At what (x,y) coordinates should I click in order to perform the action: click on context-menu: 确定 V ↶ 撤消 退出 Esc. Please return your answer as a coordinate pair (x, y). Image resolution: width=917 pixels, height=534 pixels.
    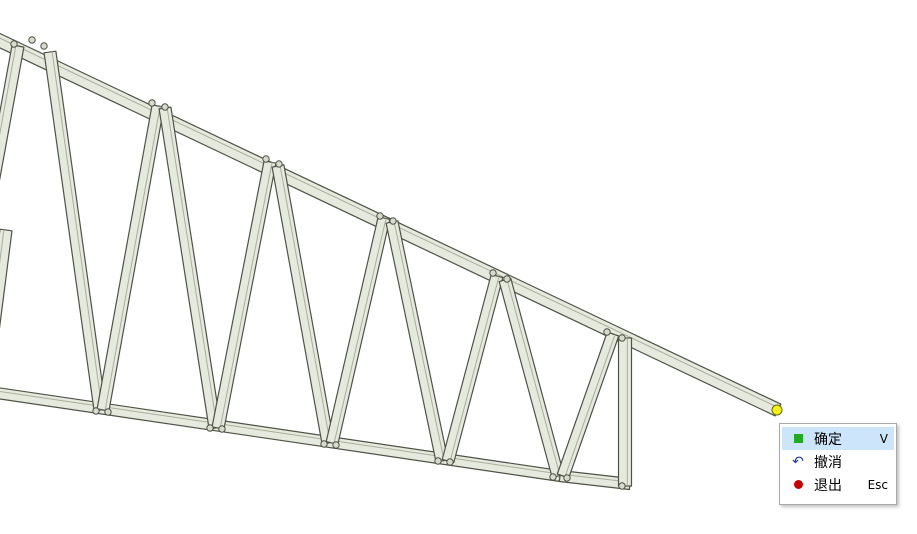
    Looking at the image, I should click on (838, 464).